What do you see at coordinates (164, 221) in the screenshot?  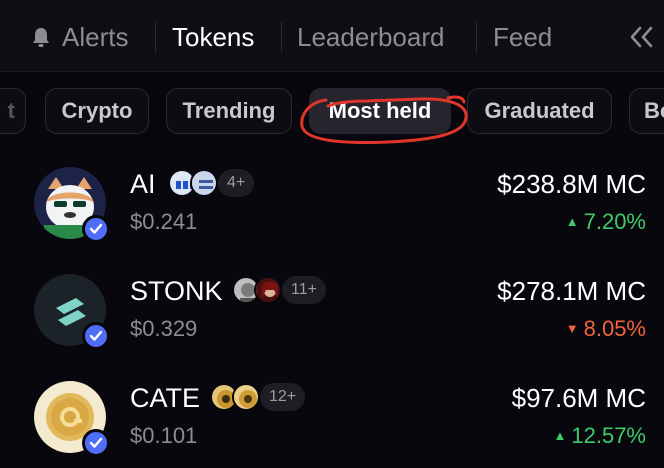 I see `token-price: $0.241` at bounding box center [164, 221].